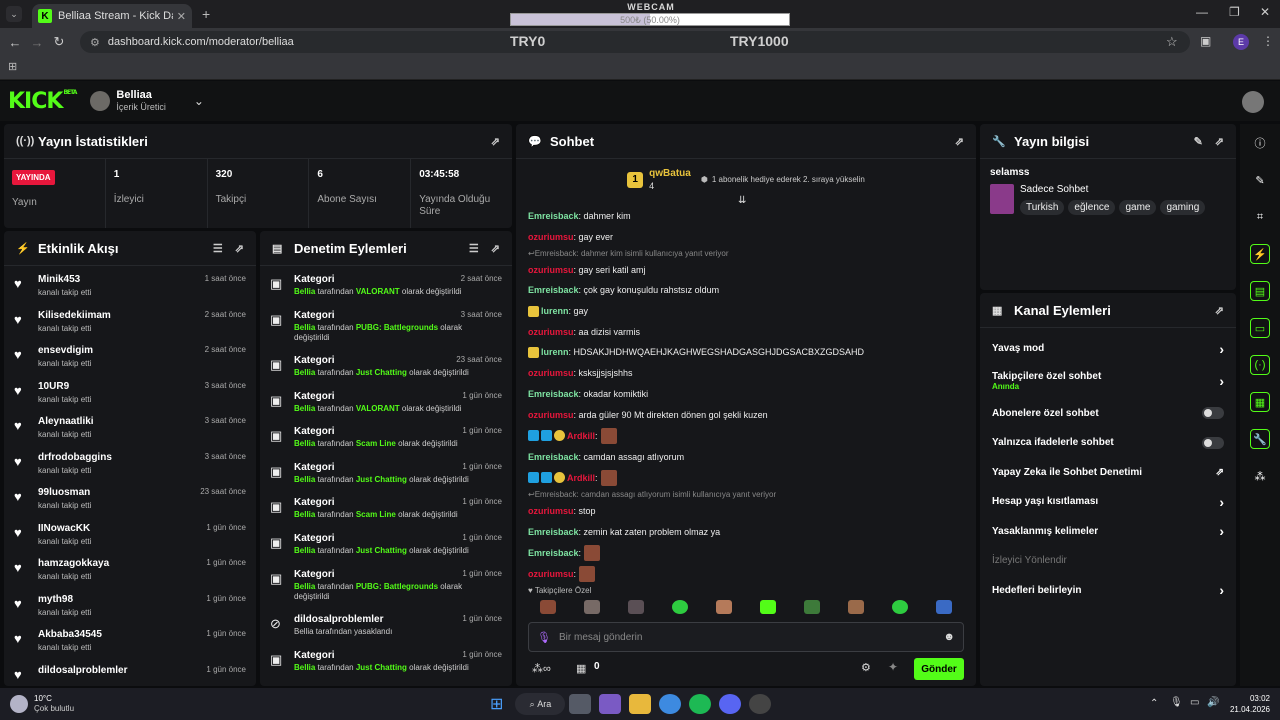  What do you see at coordinates (1205, 41) in the screenshot?
I see `extensions-icon: ▣` at bounding box center [1205, 41].